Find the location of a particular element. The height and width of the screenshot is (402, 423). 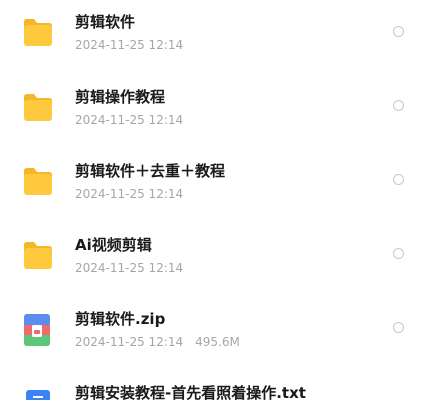

list-item: 剪辑安装教程-首先看照着操作.txt is located at coordinates (211, 386).